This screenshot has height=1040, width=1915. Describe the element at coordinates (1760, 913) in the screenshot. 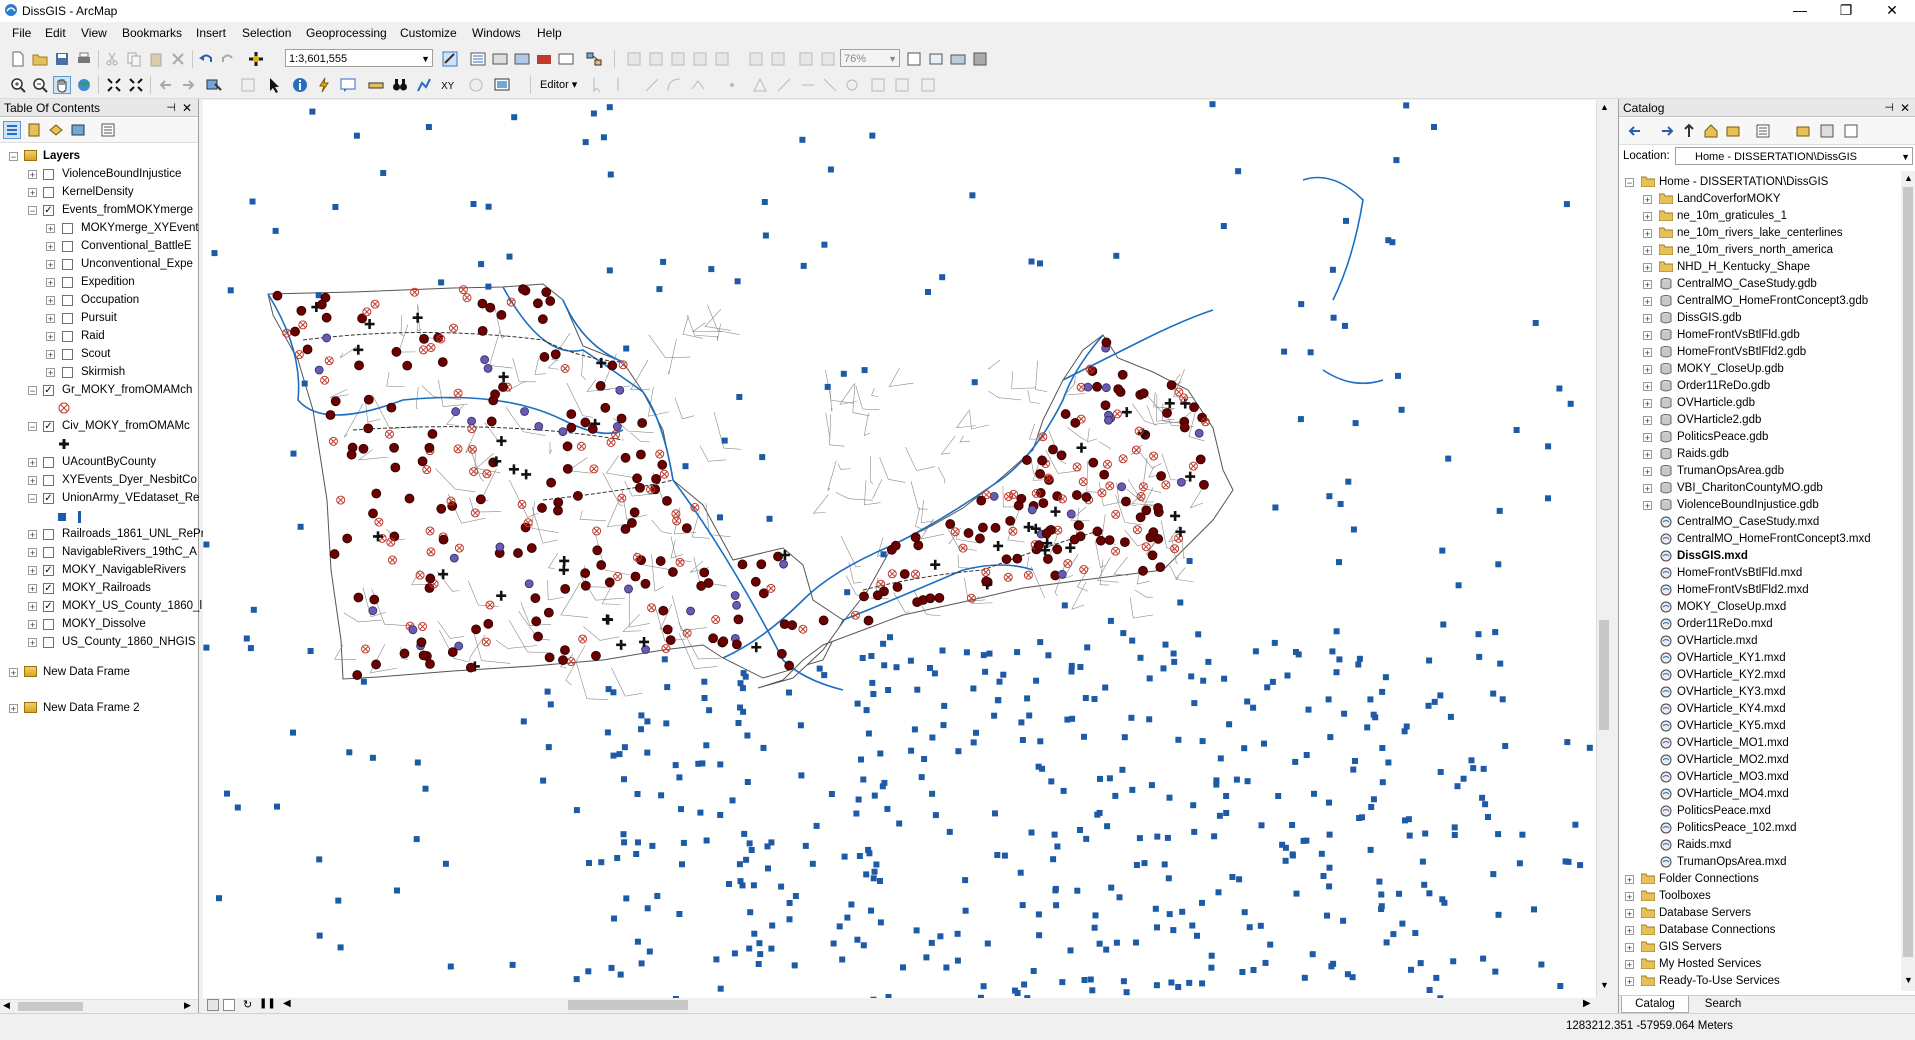

I see `catalog-root-item: + Database Servers` at that location.